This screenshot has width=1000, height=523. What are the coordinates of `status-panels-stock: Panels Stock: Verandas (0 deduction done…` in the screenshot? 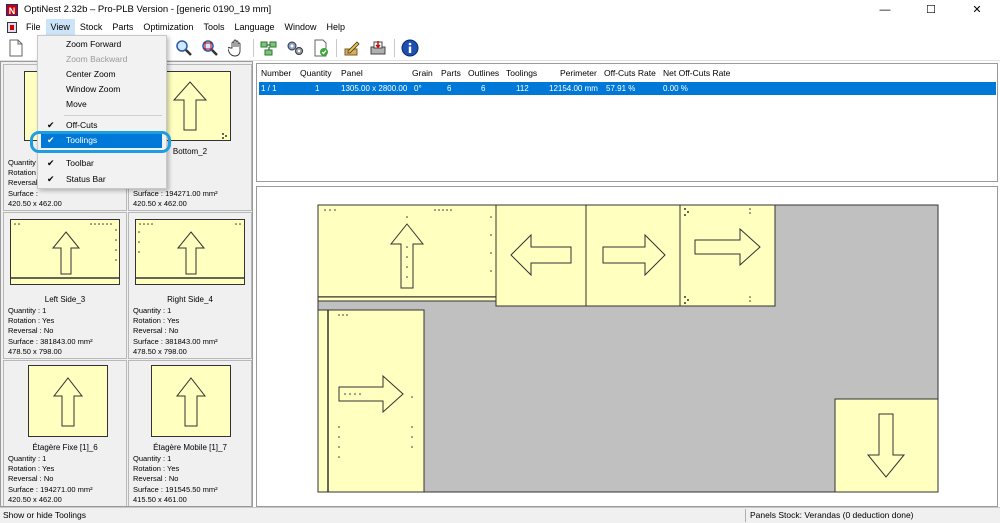 It's located at (832, 515).